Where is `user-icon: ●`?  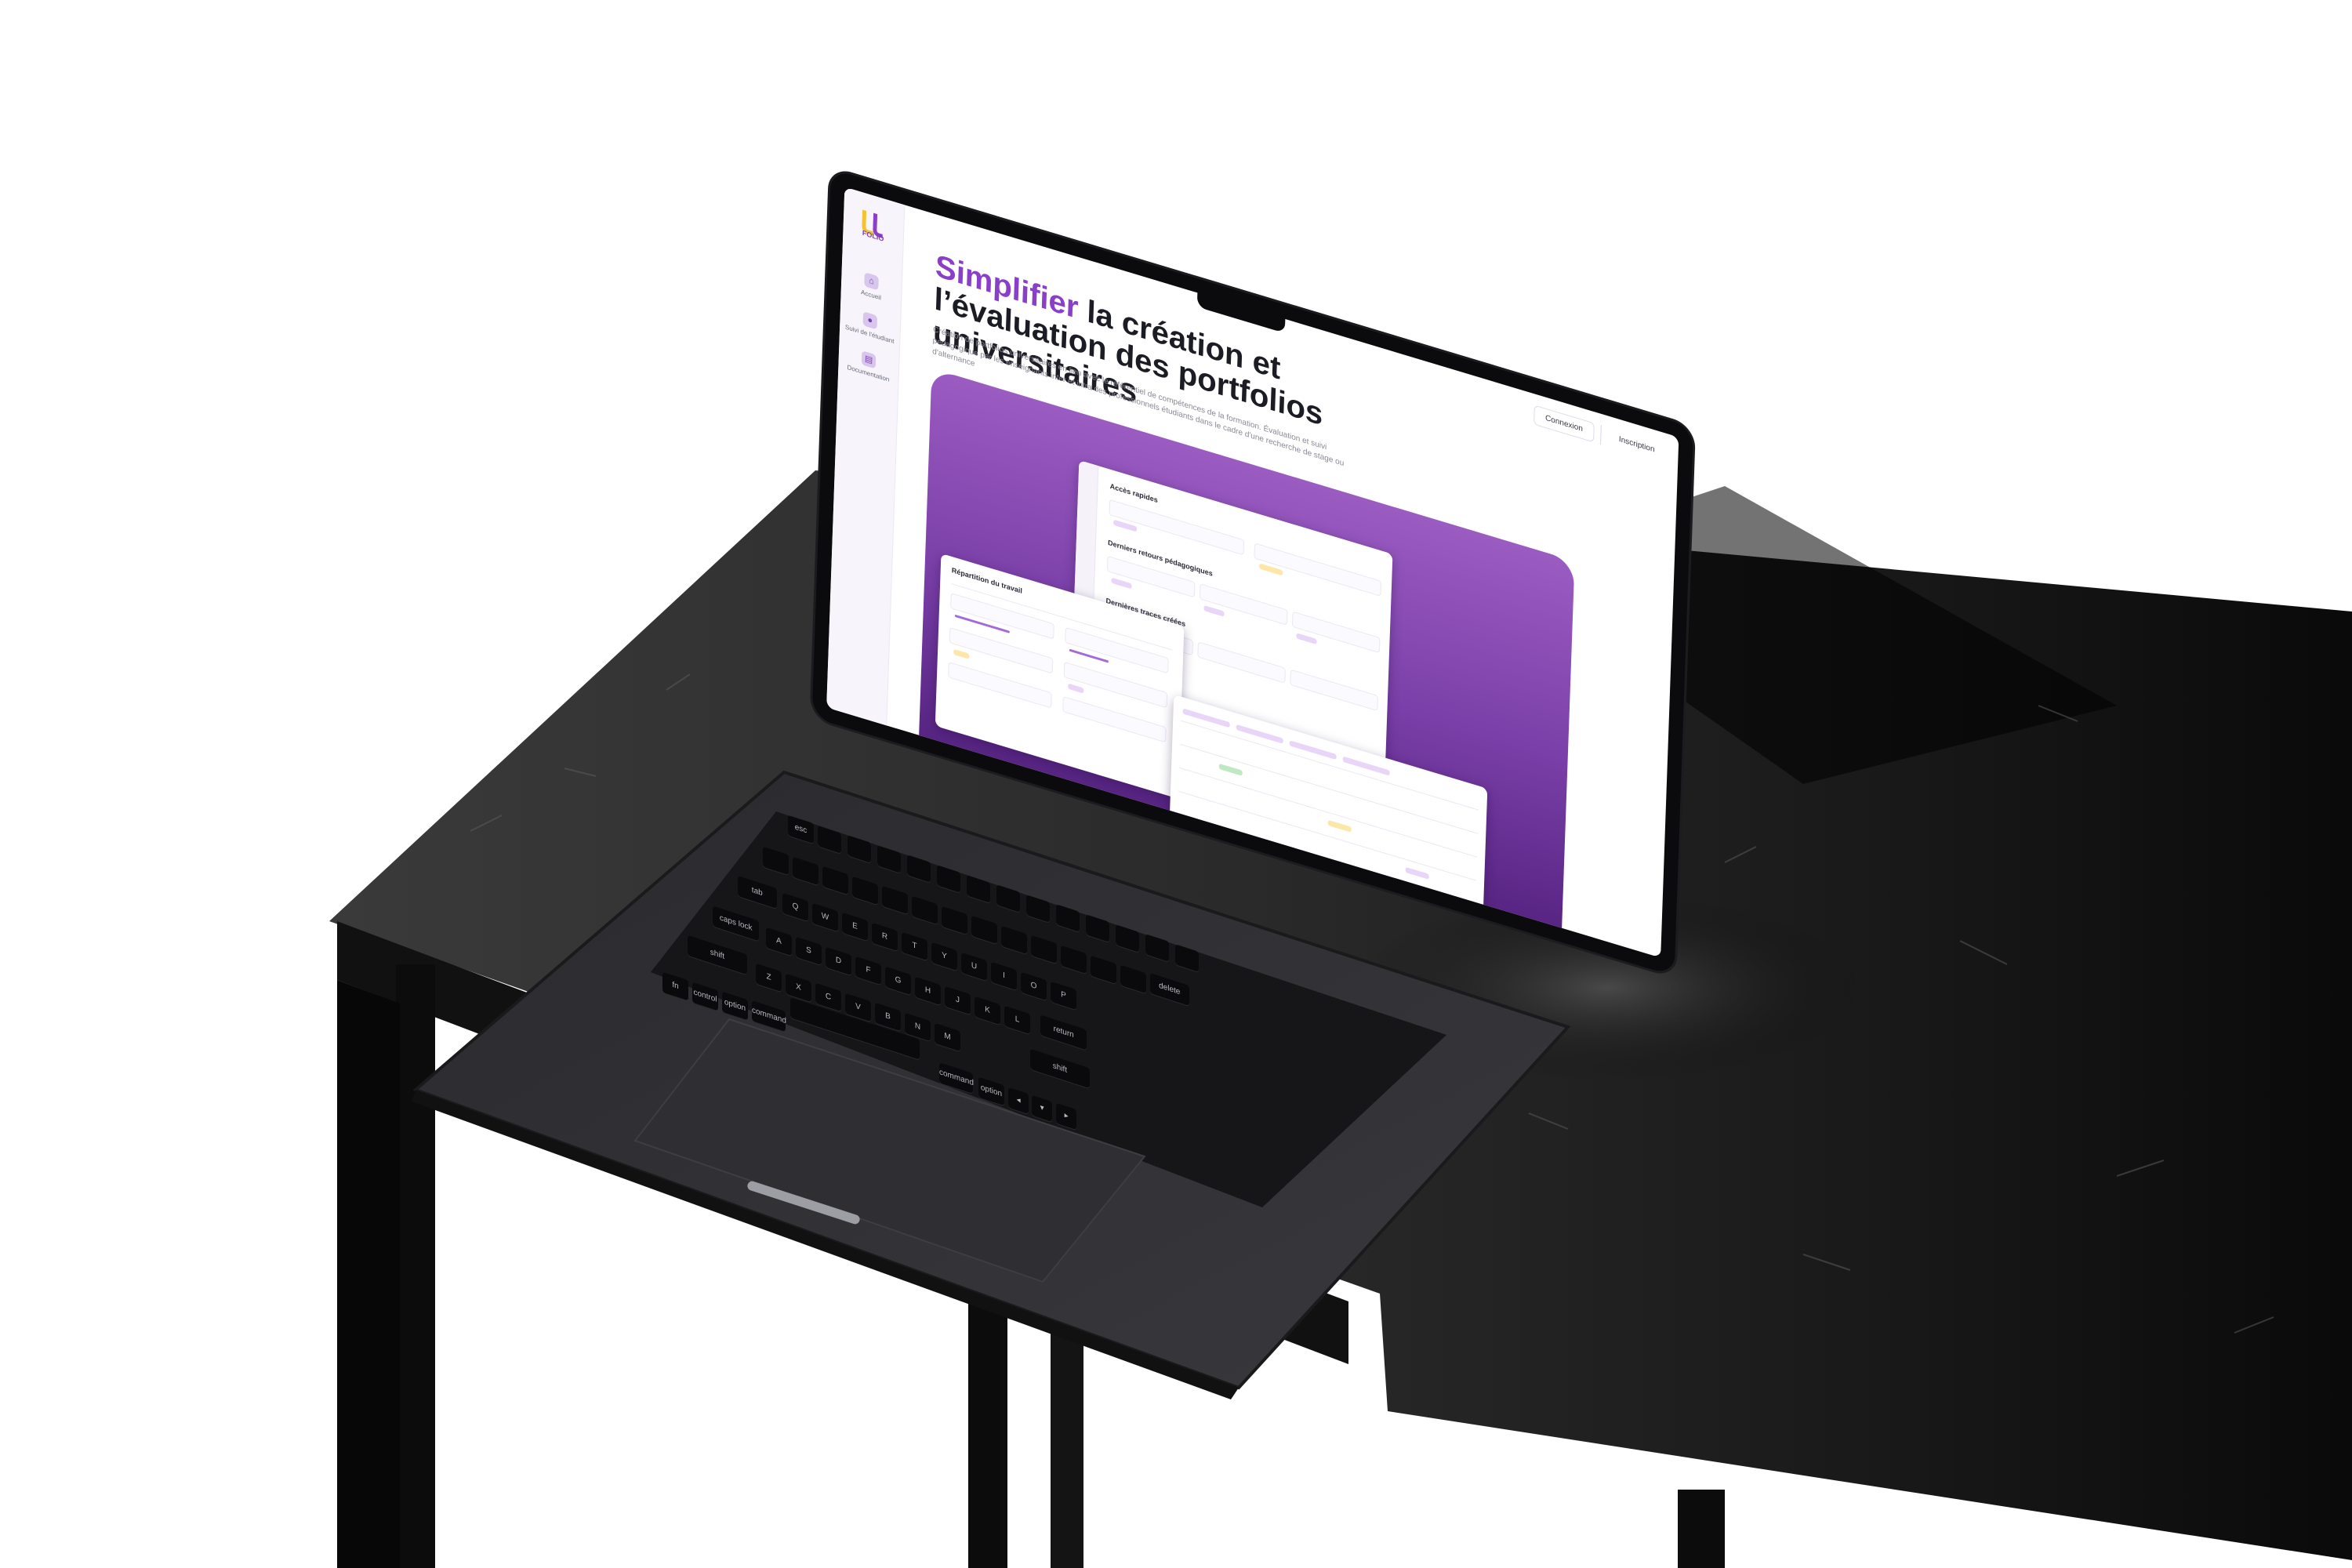 user-icon: ● is located at coordinates (870, 320).